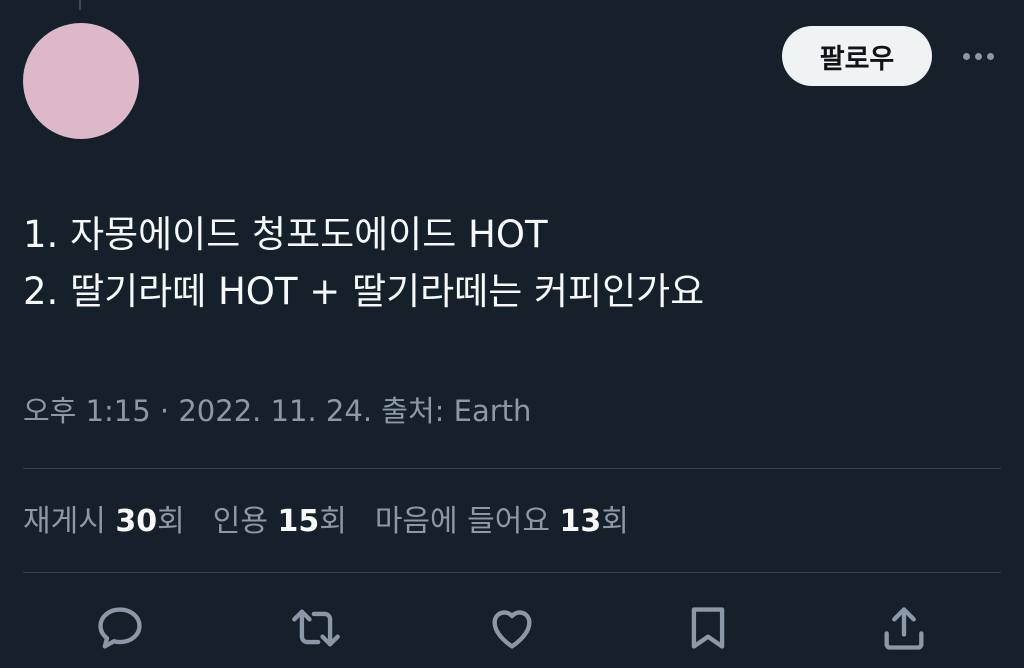  I want to click on bookmark-icon, so click(708, 628).